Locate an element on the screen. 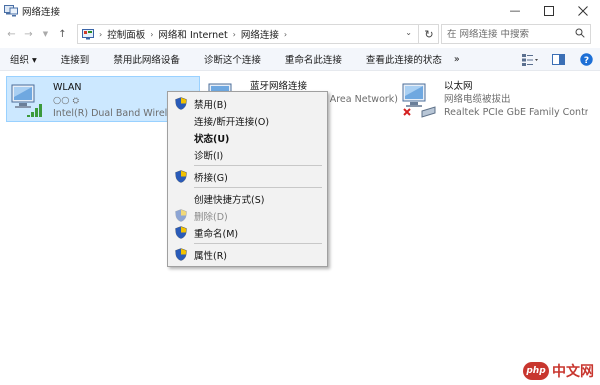  menu-item-create-shortcut: 创建快捷方式(S) is located at coordinates (247, 198).